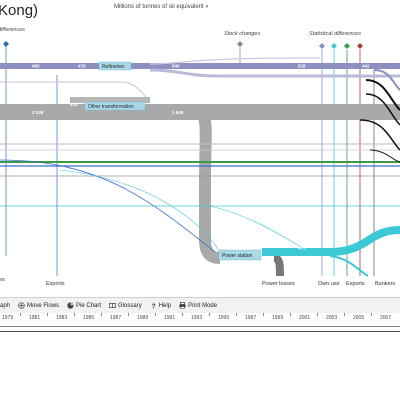 The height and width of the screenshot is (400, 400). I want to click on flow-value-515: 515, so click(74, 104).